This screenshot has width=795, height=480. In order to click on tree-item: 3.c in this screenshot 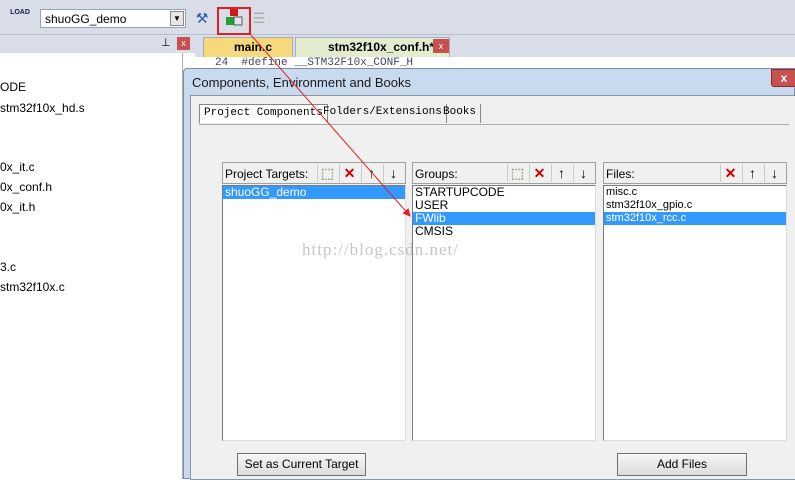, I will do `click(8, 267)`.